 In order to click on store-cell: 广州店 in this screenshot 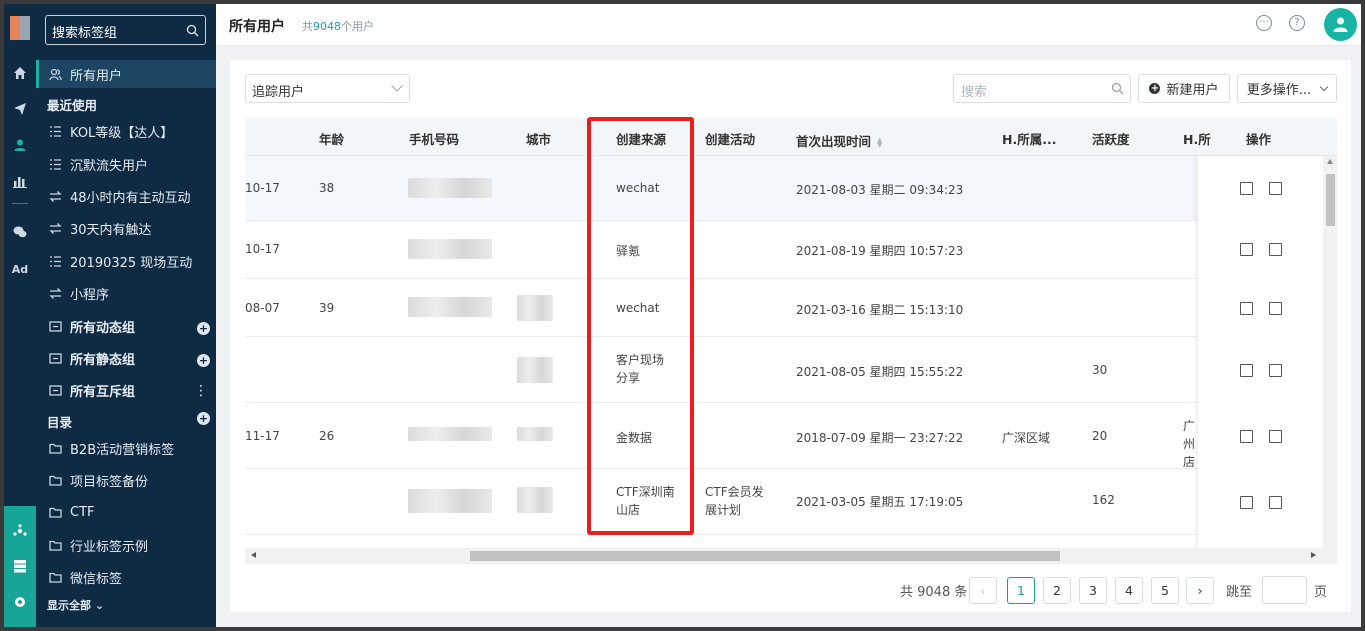, I will do `click(1189, 444)`.